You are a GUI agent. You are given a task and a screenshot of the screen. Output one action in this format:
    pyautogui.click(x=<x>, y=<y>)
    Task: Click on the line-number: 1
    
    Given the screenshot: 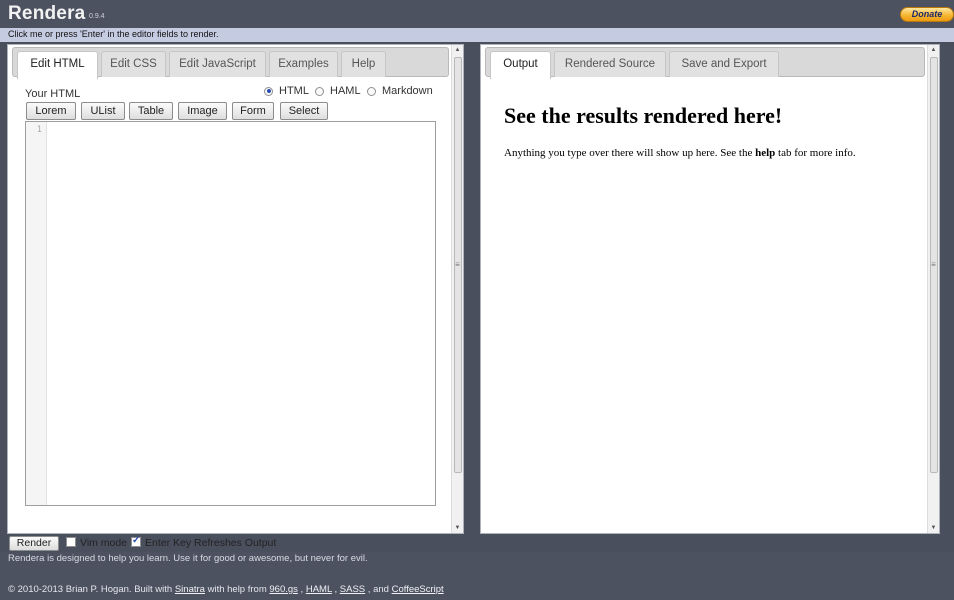 What is the action you would take?
    pyautogui.click(x=39, y=130)
    